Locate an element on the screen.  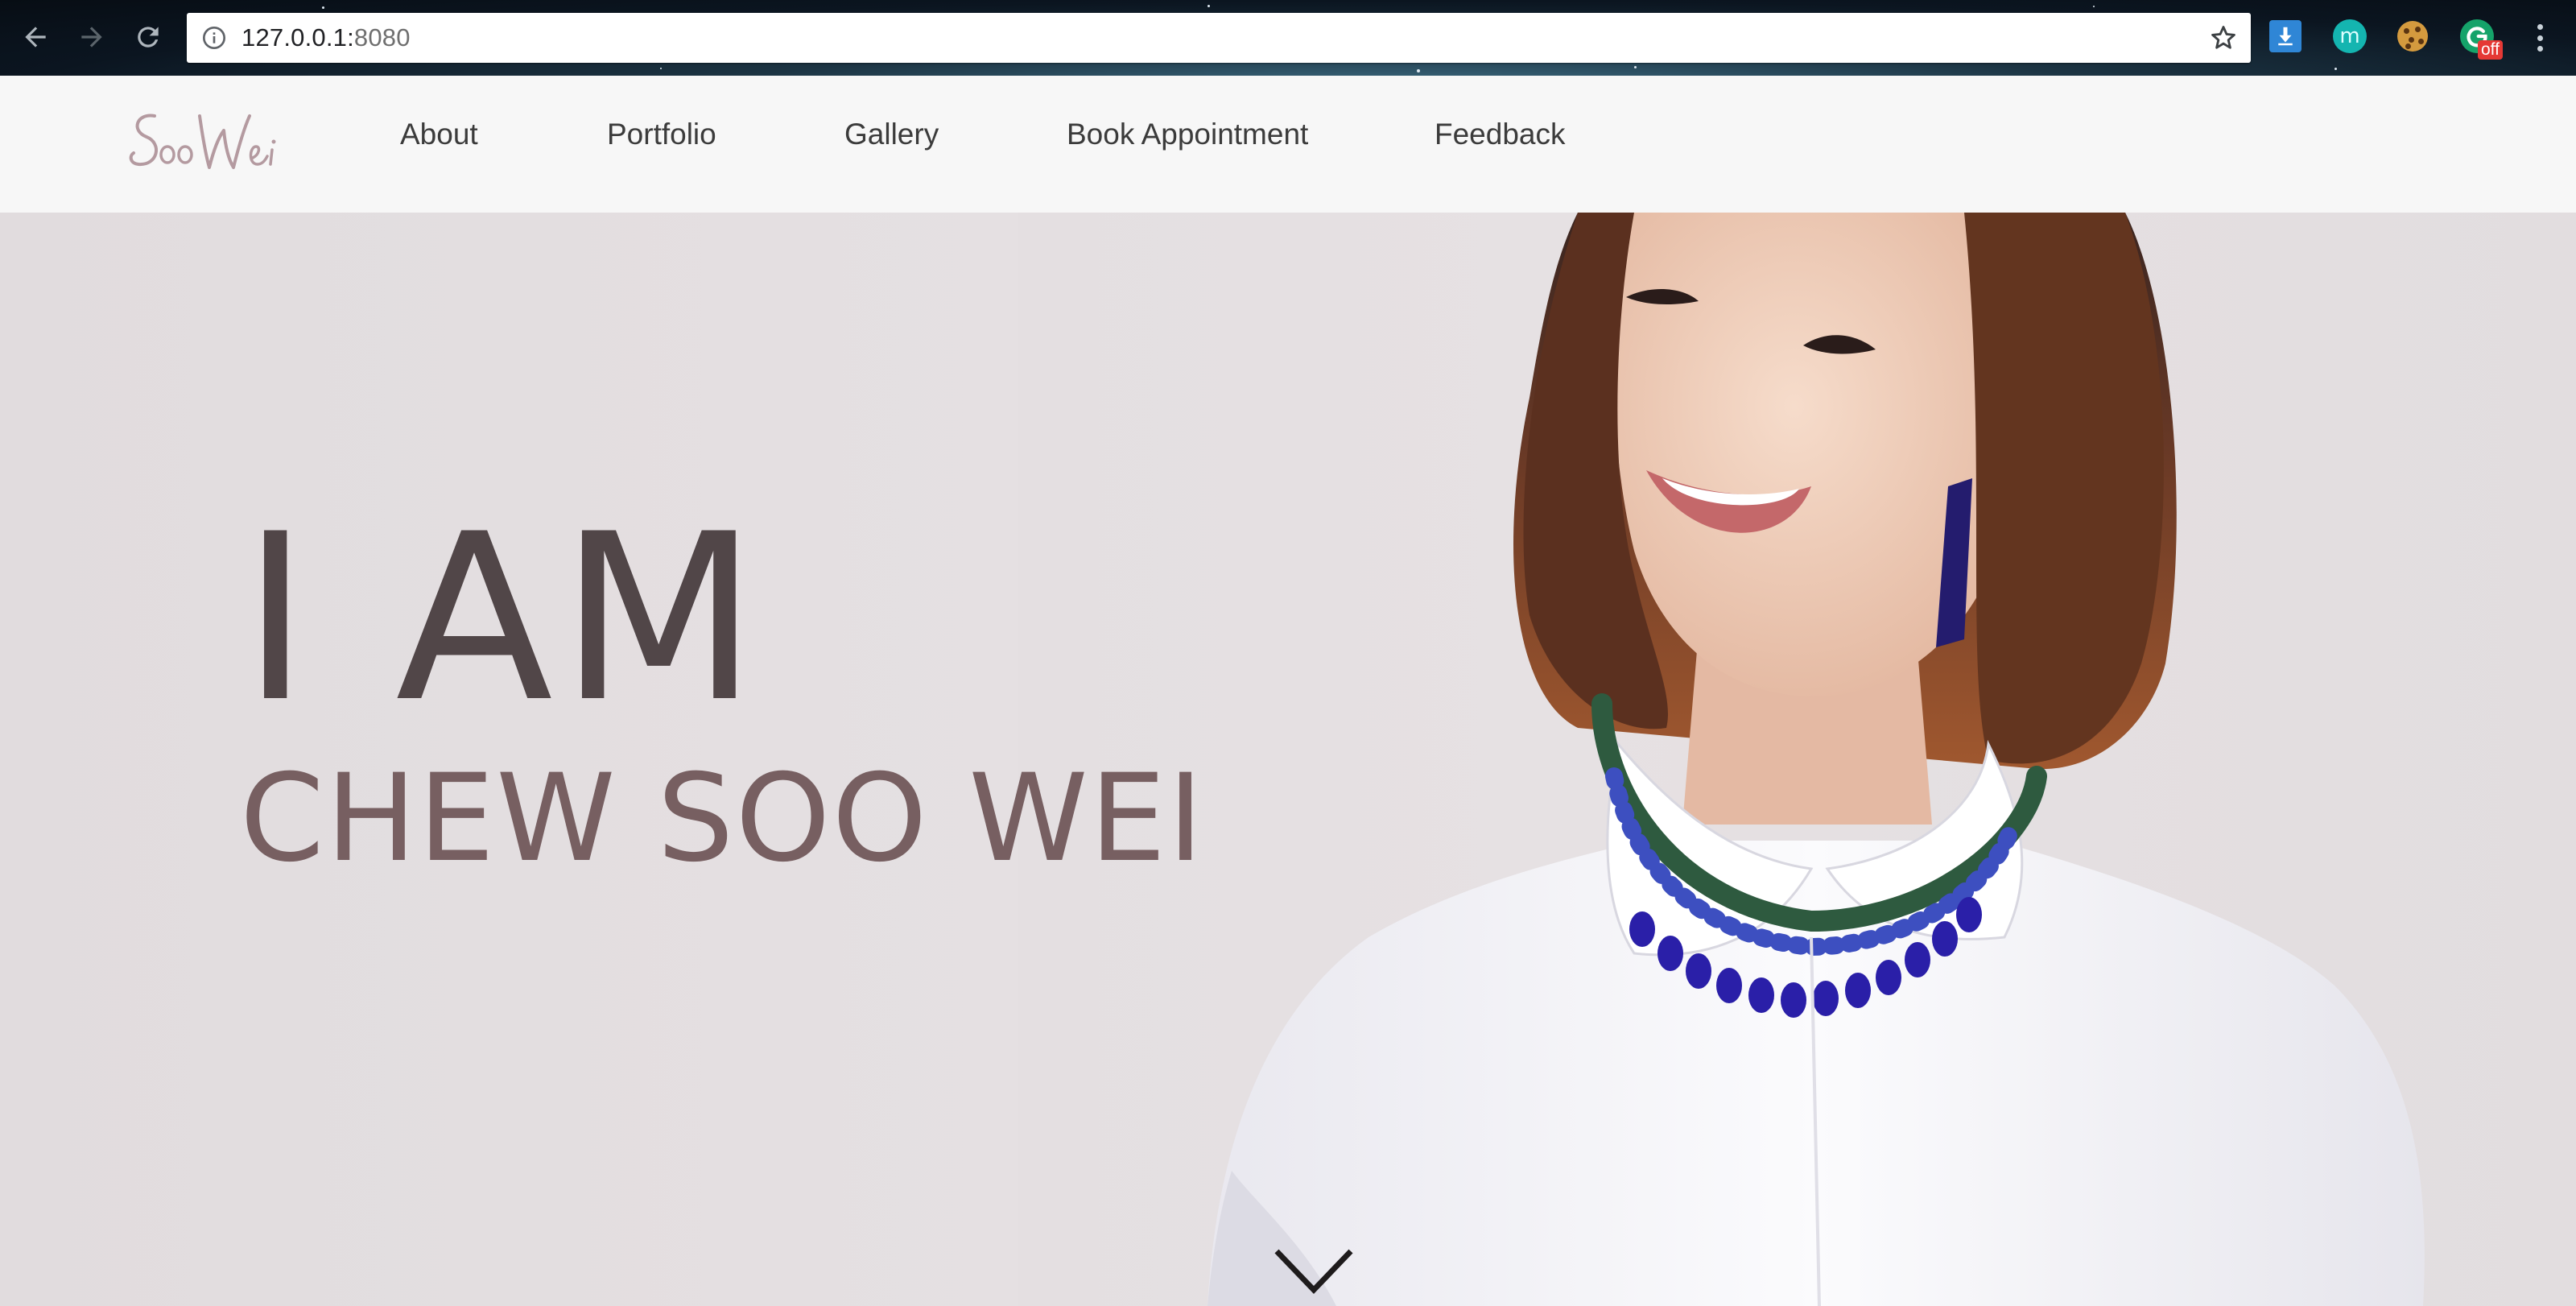
nav-about: About is located at coordinates (439, 134).